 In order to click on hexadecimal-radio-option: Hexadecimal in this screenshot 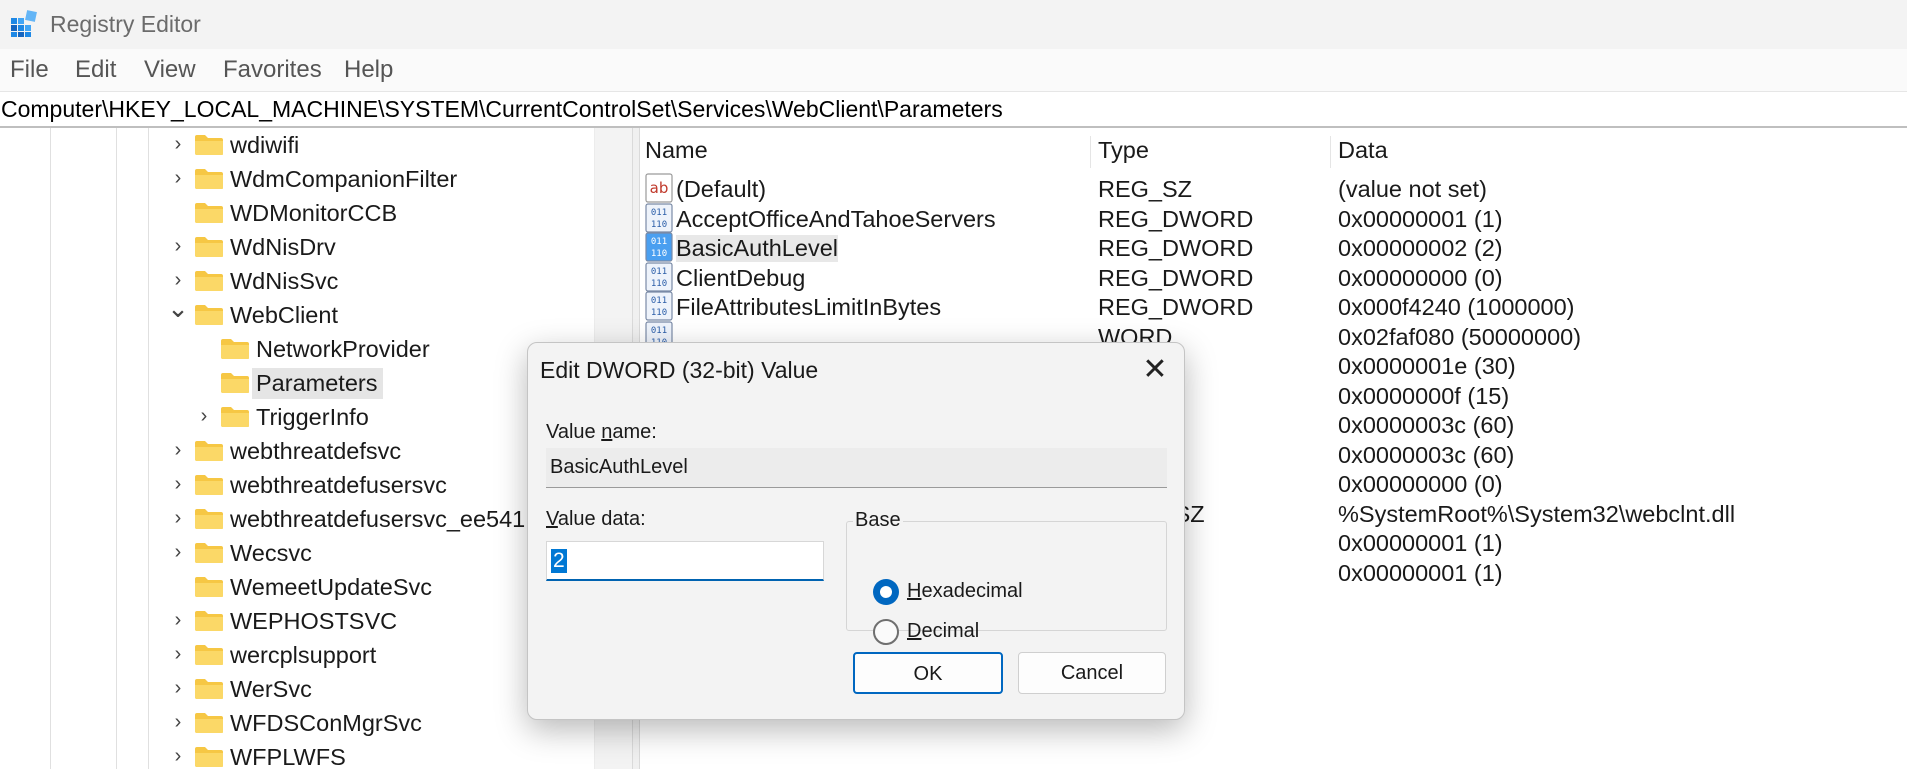, I will do `click(1008, 593)`.